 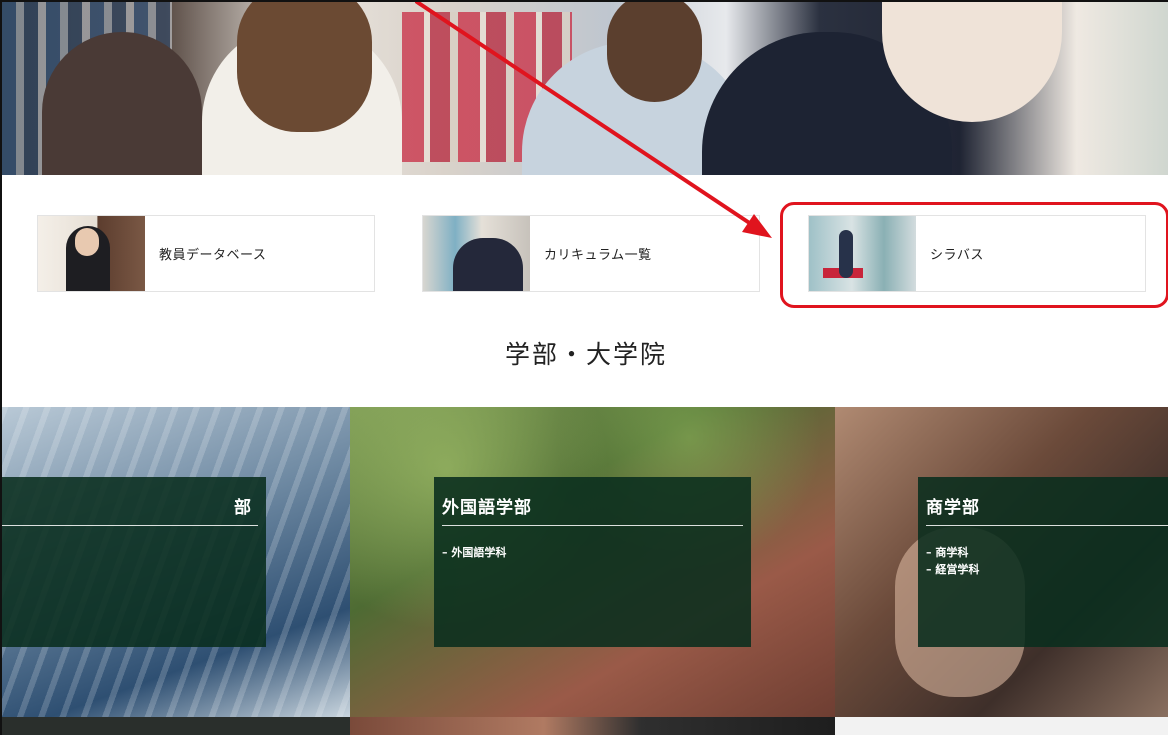 I want to click on department-link-management: 経営学科, so click(x=1047, y=569).